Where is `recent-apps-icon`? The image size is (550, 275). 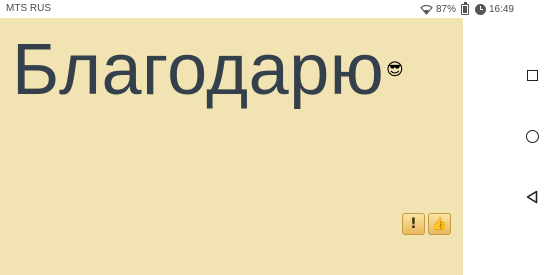 recent-apps-icon is located at coordinates (532, 75).